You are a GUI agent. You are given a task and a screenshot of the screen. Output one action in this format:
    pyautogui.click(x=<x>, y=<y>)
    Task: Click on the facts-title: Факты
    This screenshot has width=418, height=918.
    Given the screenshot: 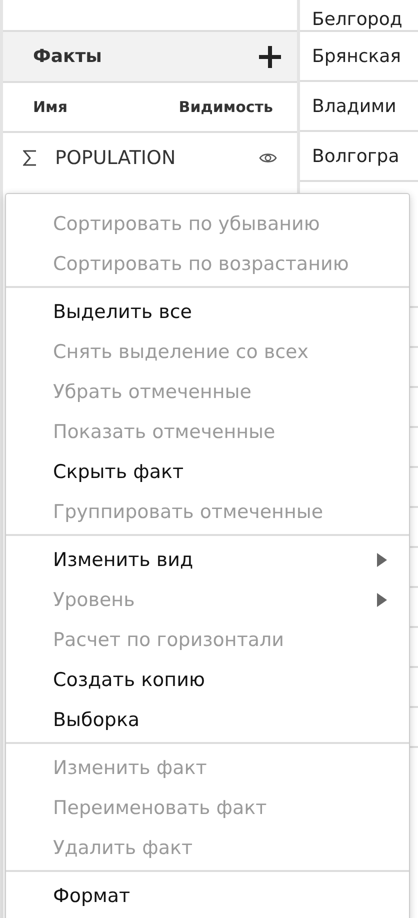 What is the action you would take?
    pyautogui.click(x=67, y=56)
    